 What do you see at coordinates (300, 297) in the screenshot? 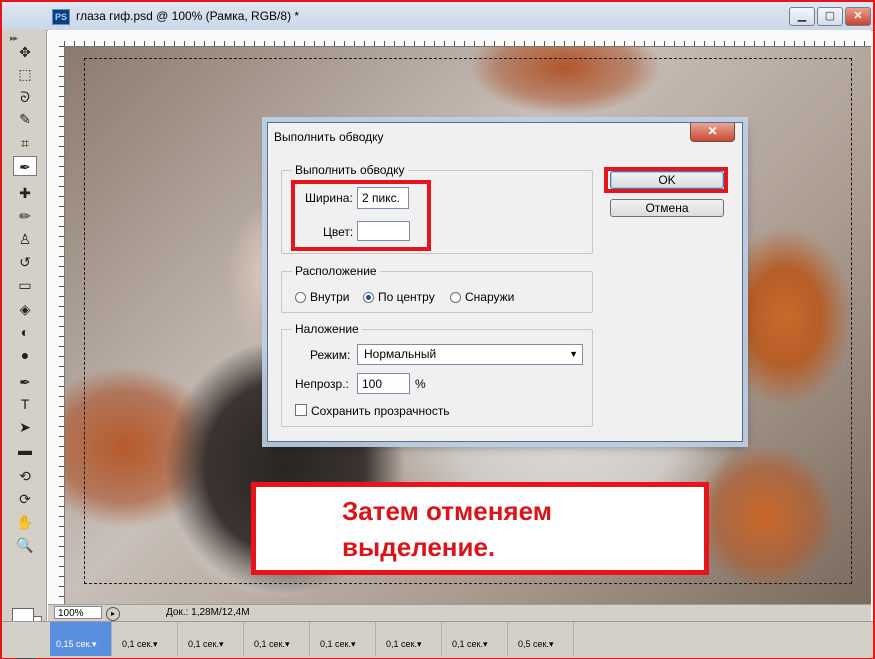
I see `inside-radio` at bounding box center [300, 297].